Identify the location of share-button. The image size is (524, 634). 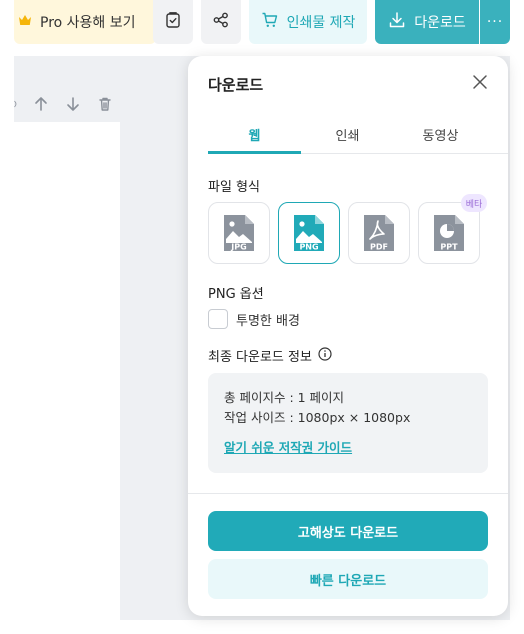
(221, 22).